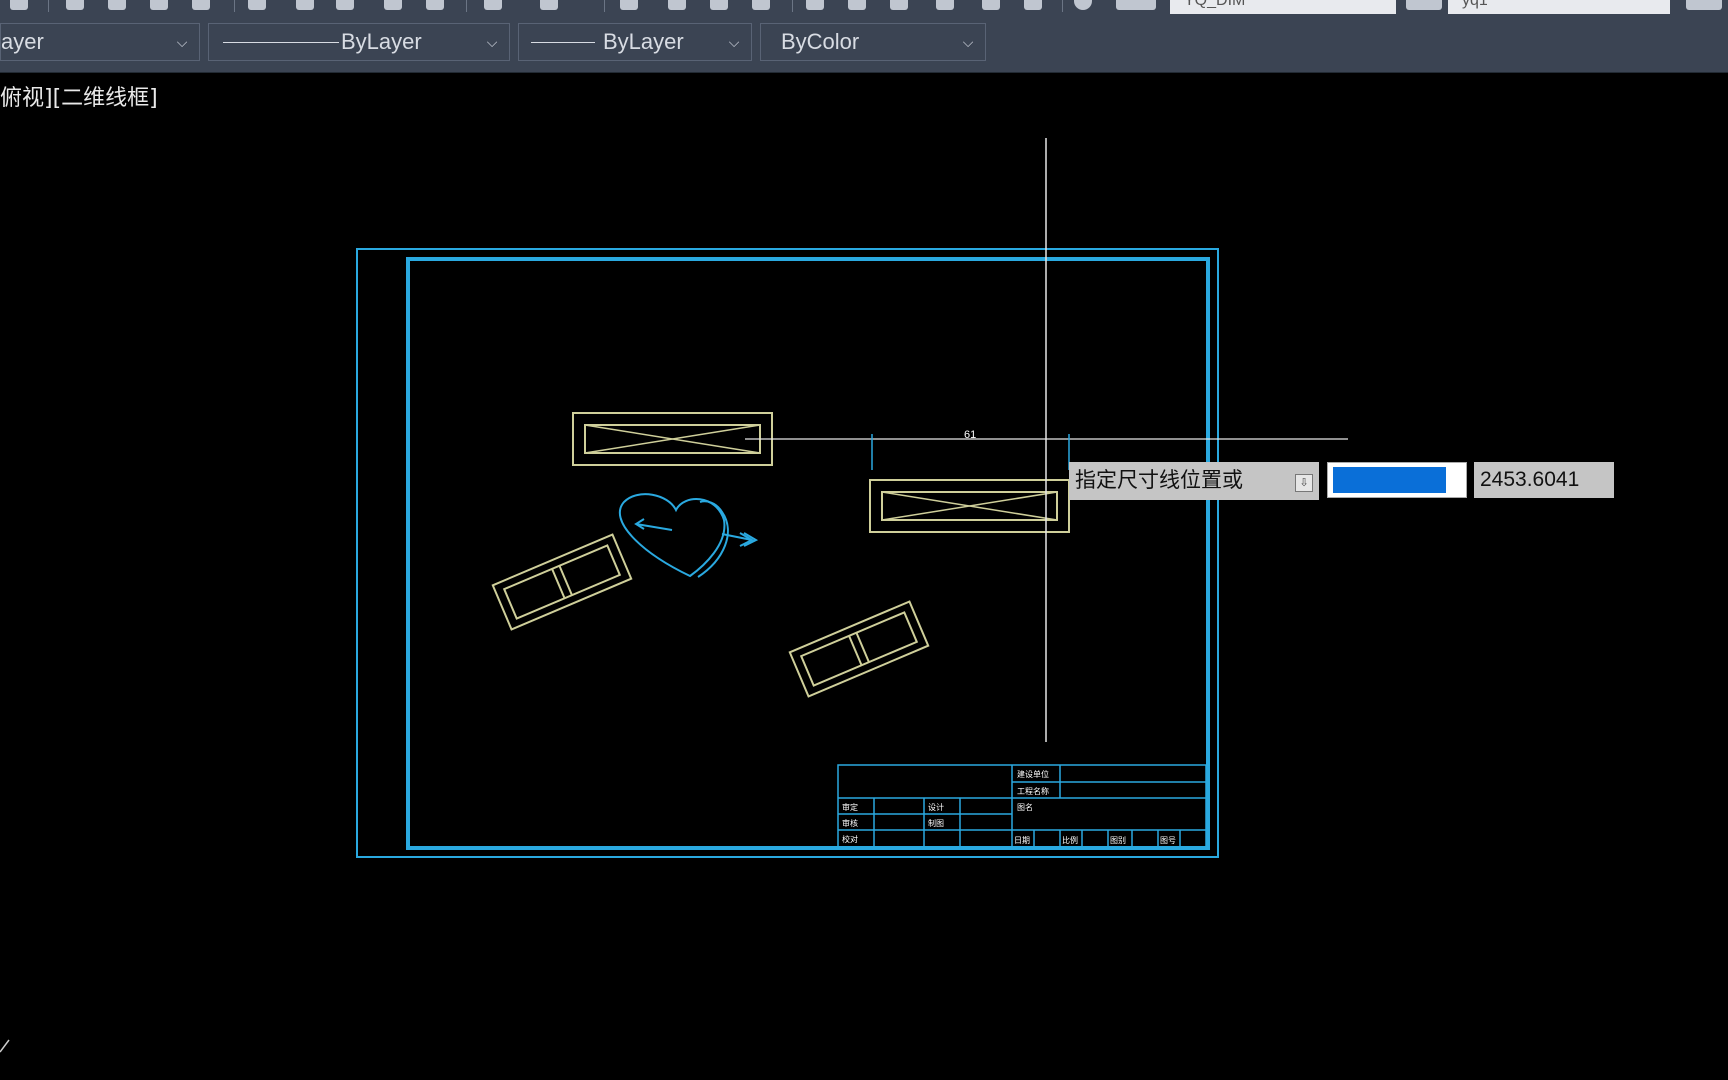 The height and width of the screenshot is (1080, 1728). I want to click on title-cell-scale: 比例, so click(1070, 840).